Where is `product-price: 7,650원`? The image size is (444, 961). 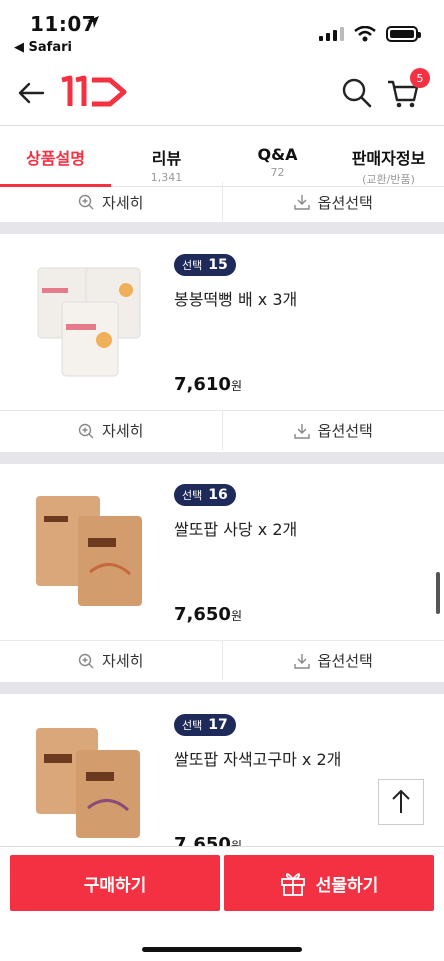
product-price: 7,650원 is located at coordinates (208, 614).